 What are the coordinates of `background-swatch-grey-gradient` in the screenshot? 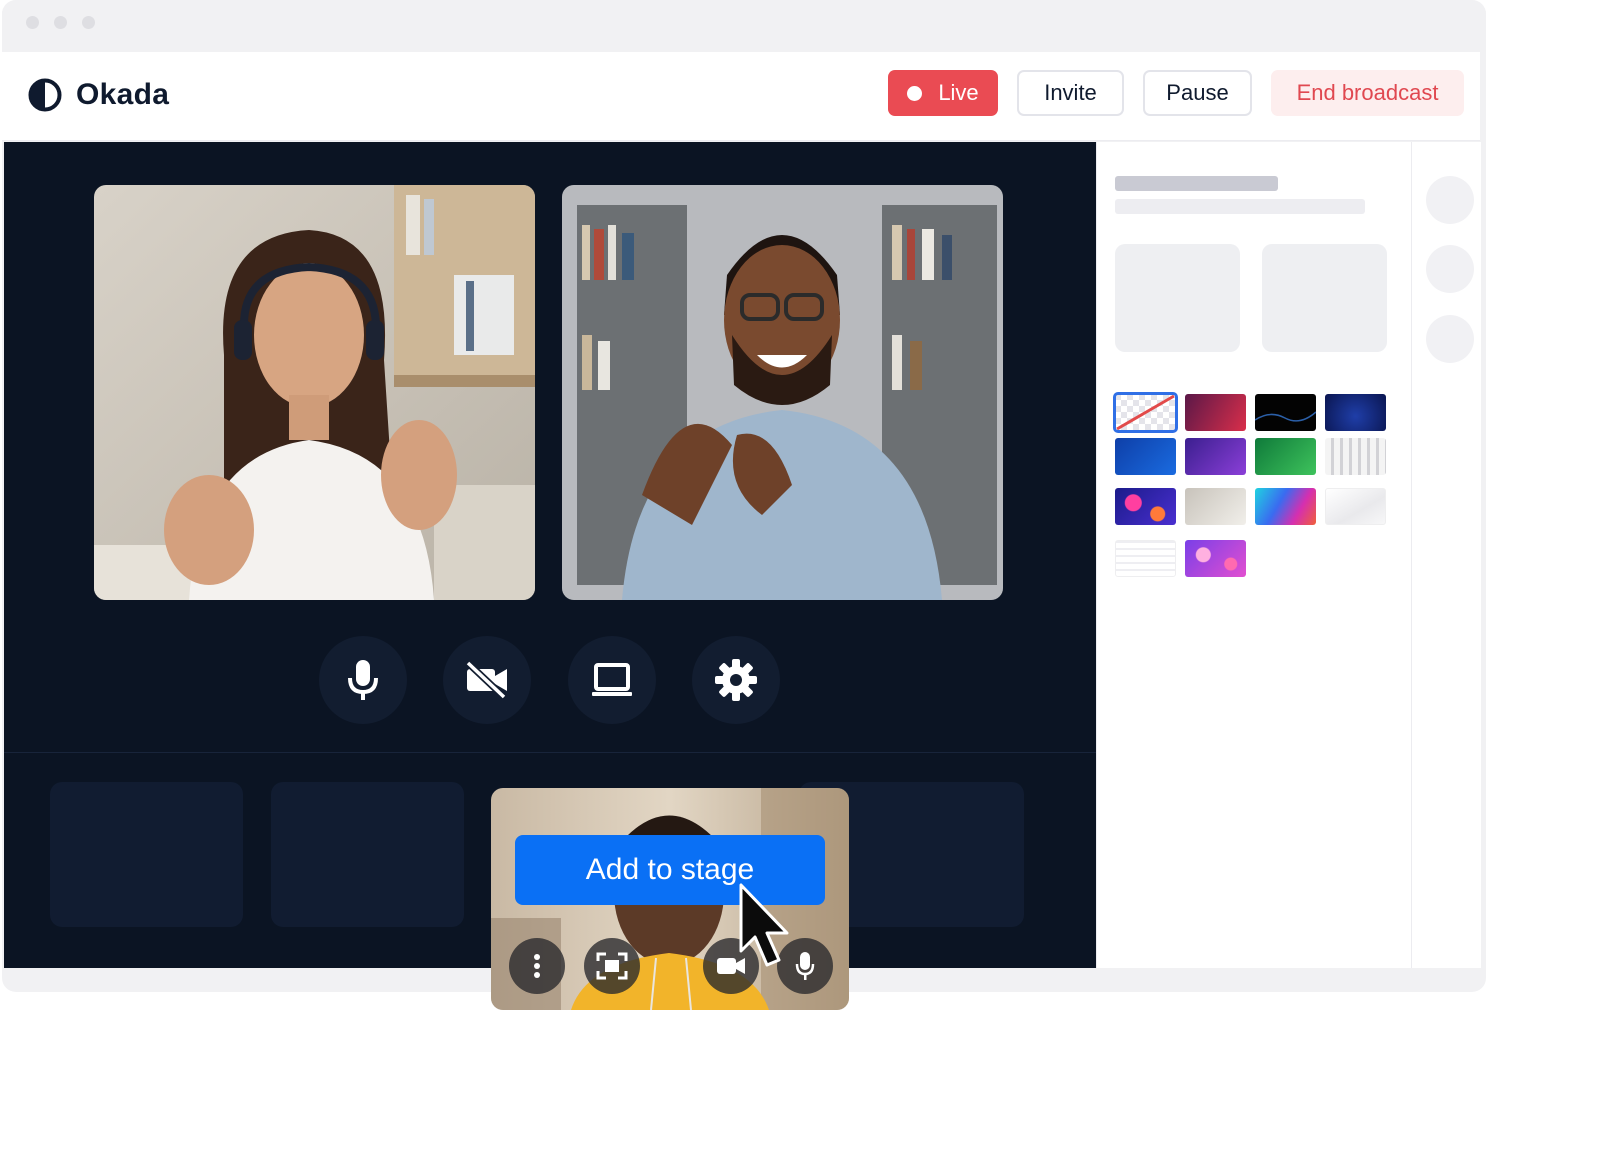 It's located at (1215, 506).